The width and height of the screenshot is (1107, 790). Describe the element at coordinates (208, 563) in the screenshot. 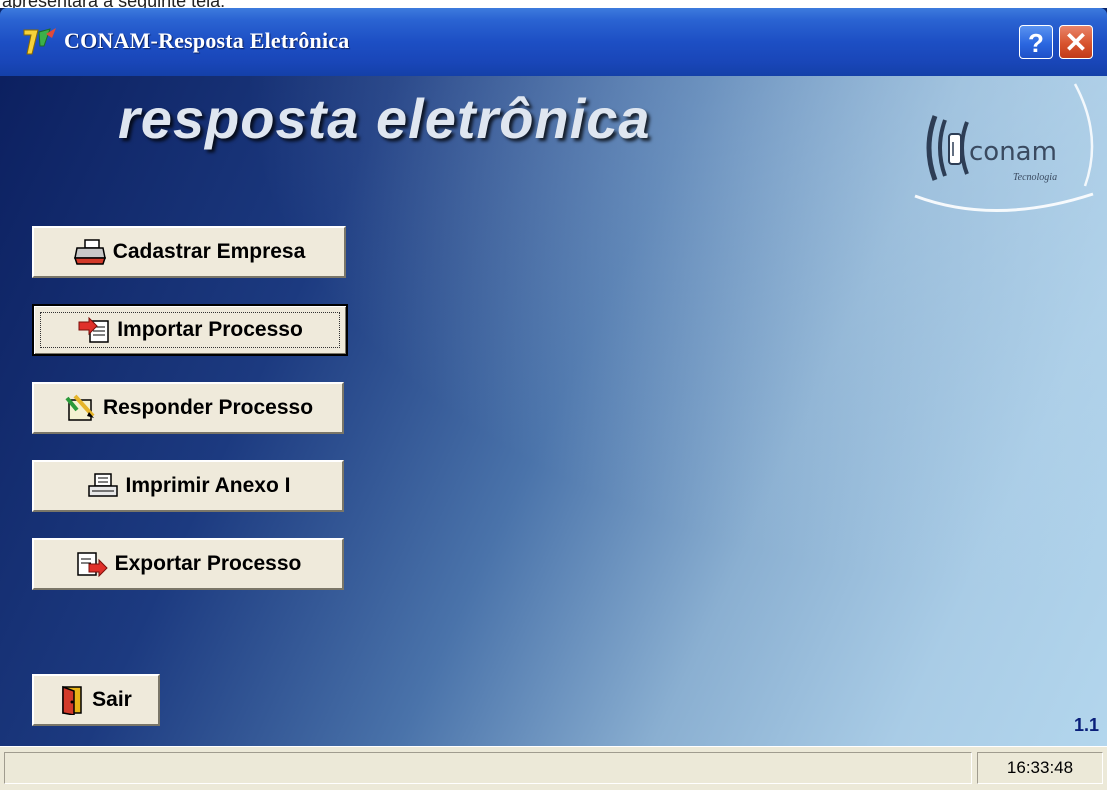

I see `exportar-processo-label: Exportar Processo` at that location.